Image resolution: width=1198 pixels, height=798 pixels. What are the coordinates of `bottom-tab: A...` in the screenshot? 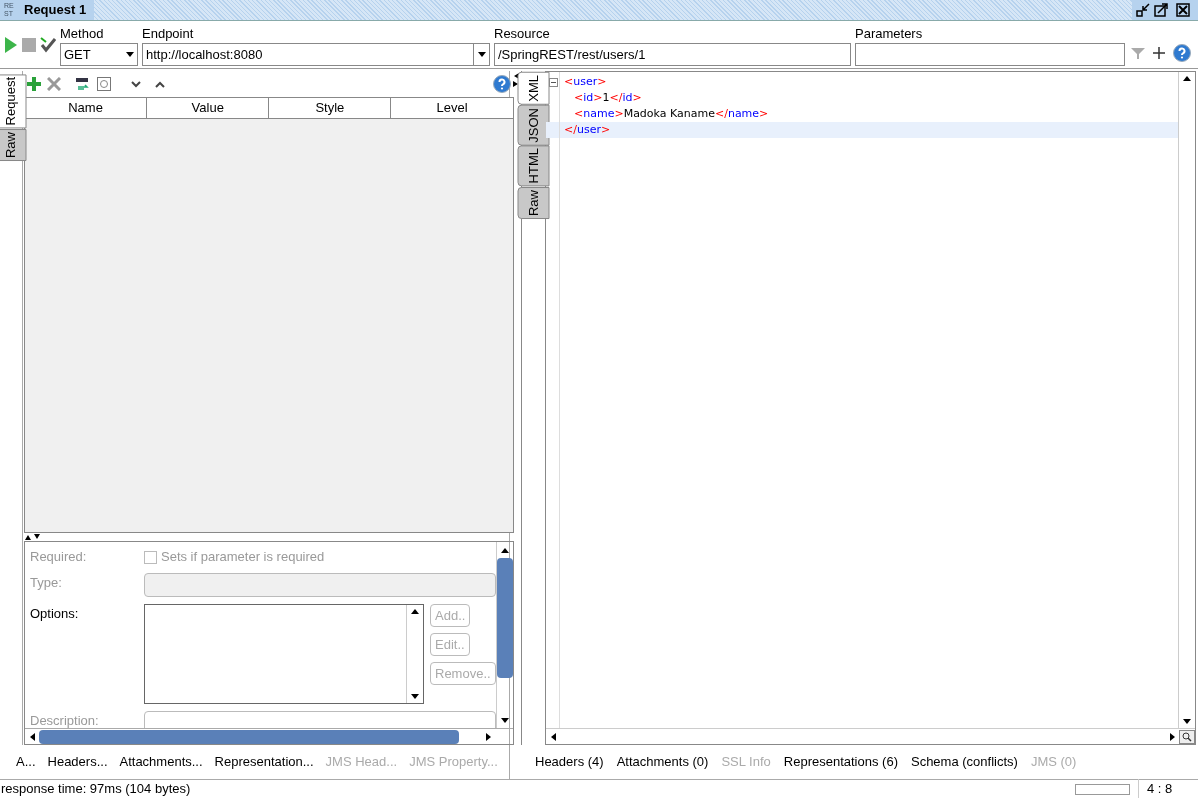 It's located at (26, 762).